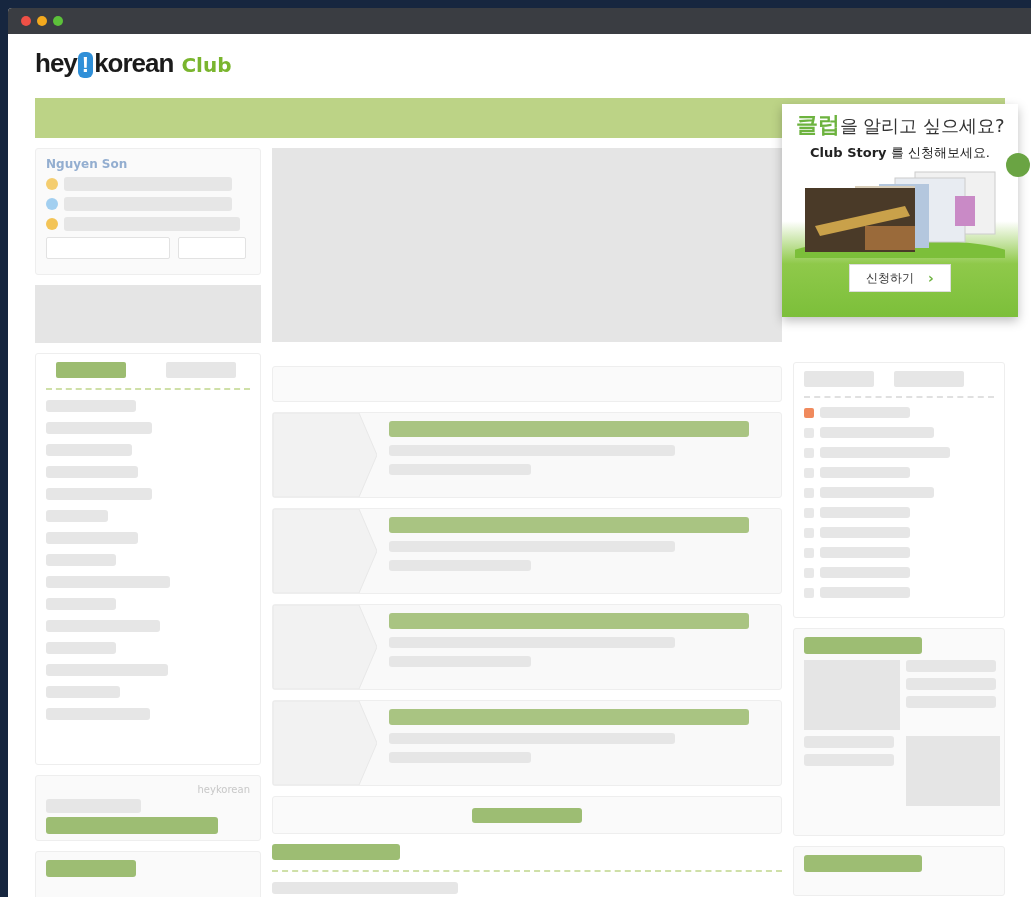 This screenshot has height=897, width=1031. I want to click on logo-text: korean, so click(134, 63).